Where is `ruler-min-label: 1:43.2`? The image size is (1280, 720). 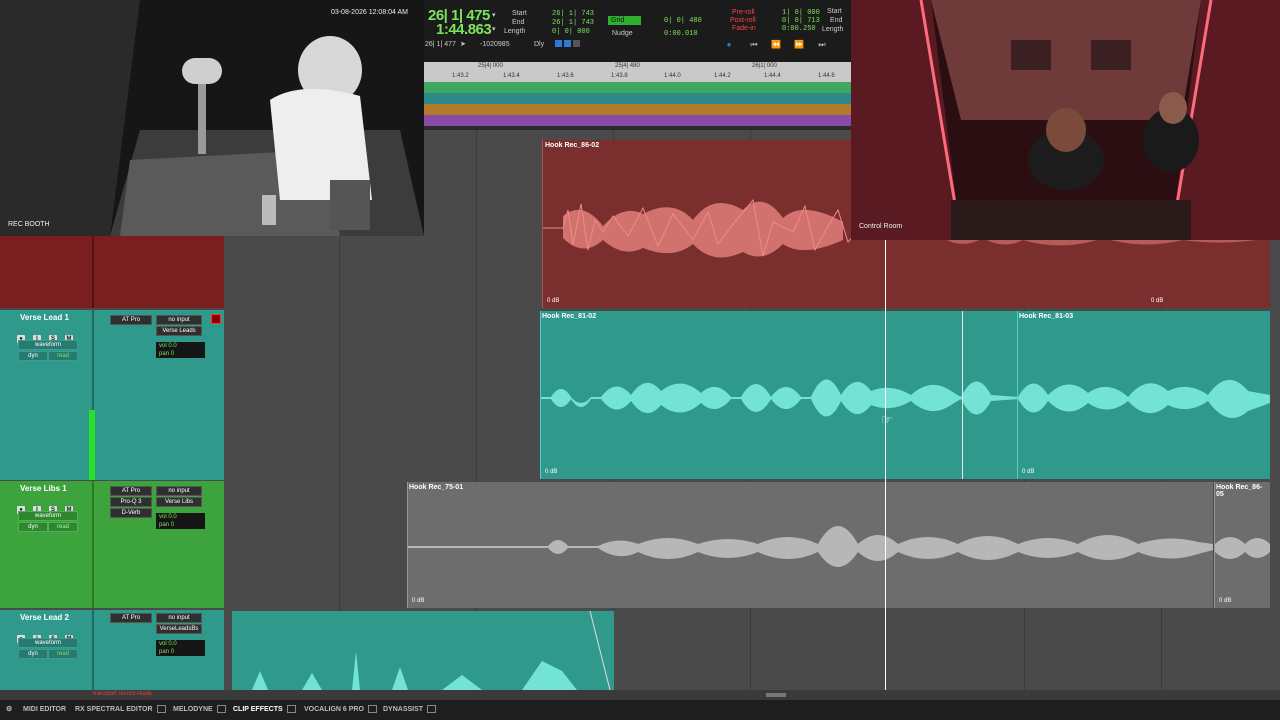
ruler-min-label: 1:43.2 is located at coordinates (460, 76).